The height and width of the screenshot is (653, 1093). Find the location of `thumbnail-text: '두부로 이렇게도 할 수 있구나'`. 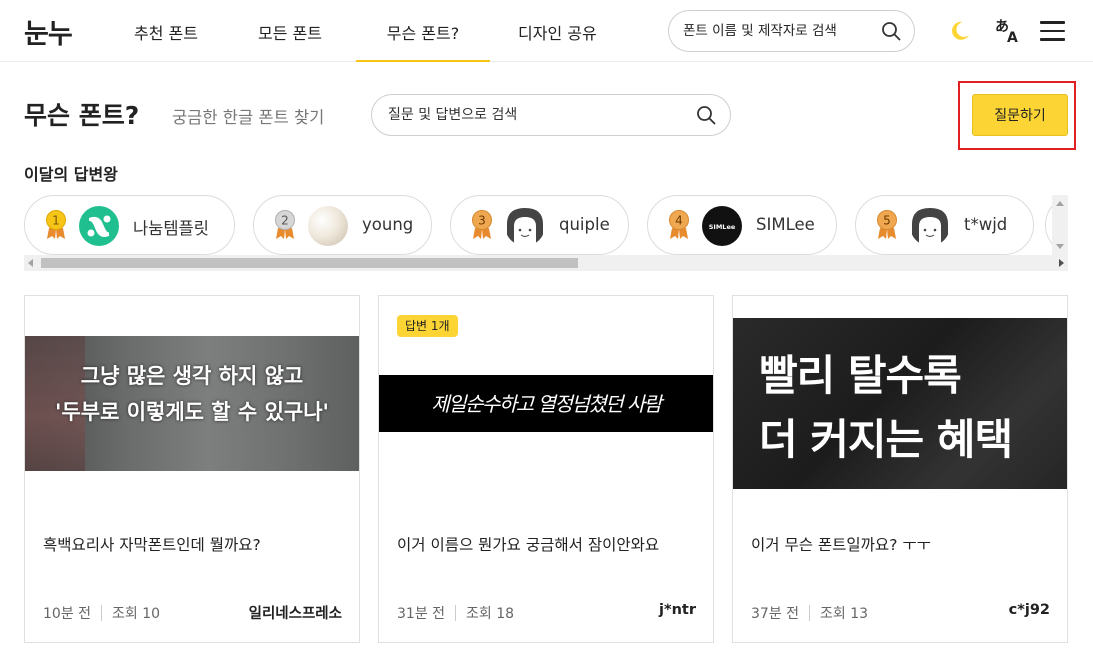

thumbnail-text: '두부로 이렇게도 할 수 있구나' is located at coordinates (192, 412).